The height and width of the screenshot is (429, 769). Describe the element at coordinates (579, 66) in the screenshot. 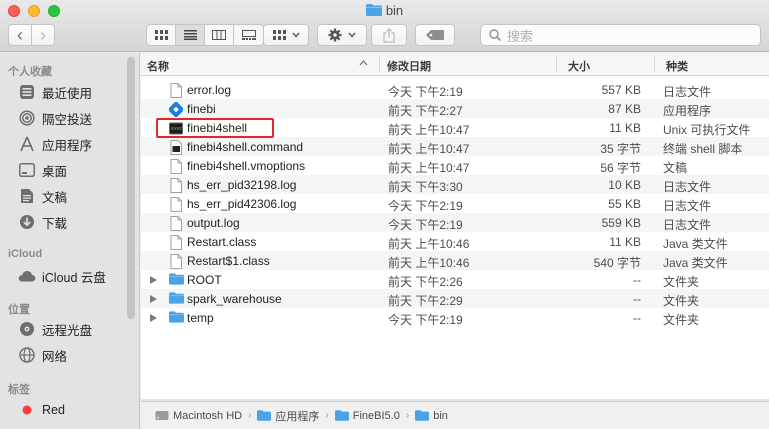

I see `column-size-header: 大小` at that location.